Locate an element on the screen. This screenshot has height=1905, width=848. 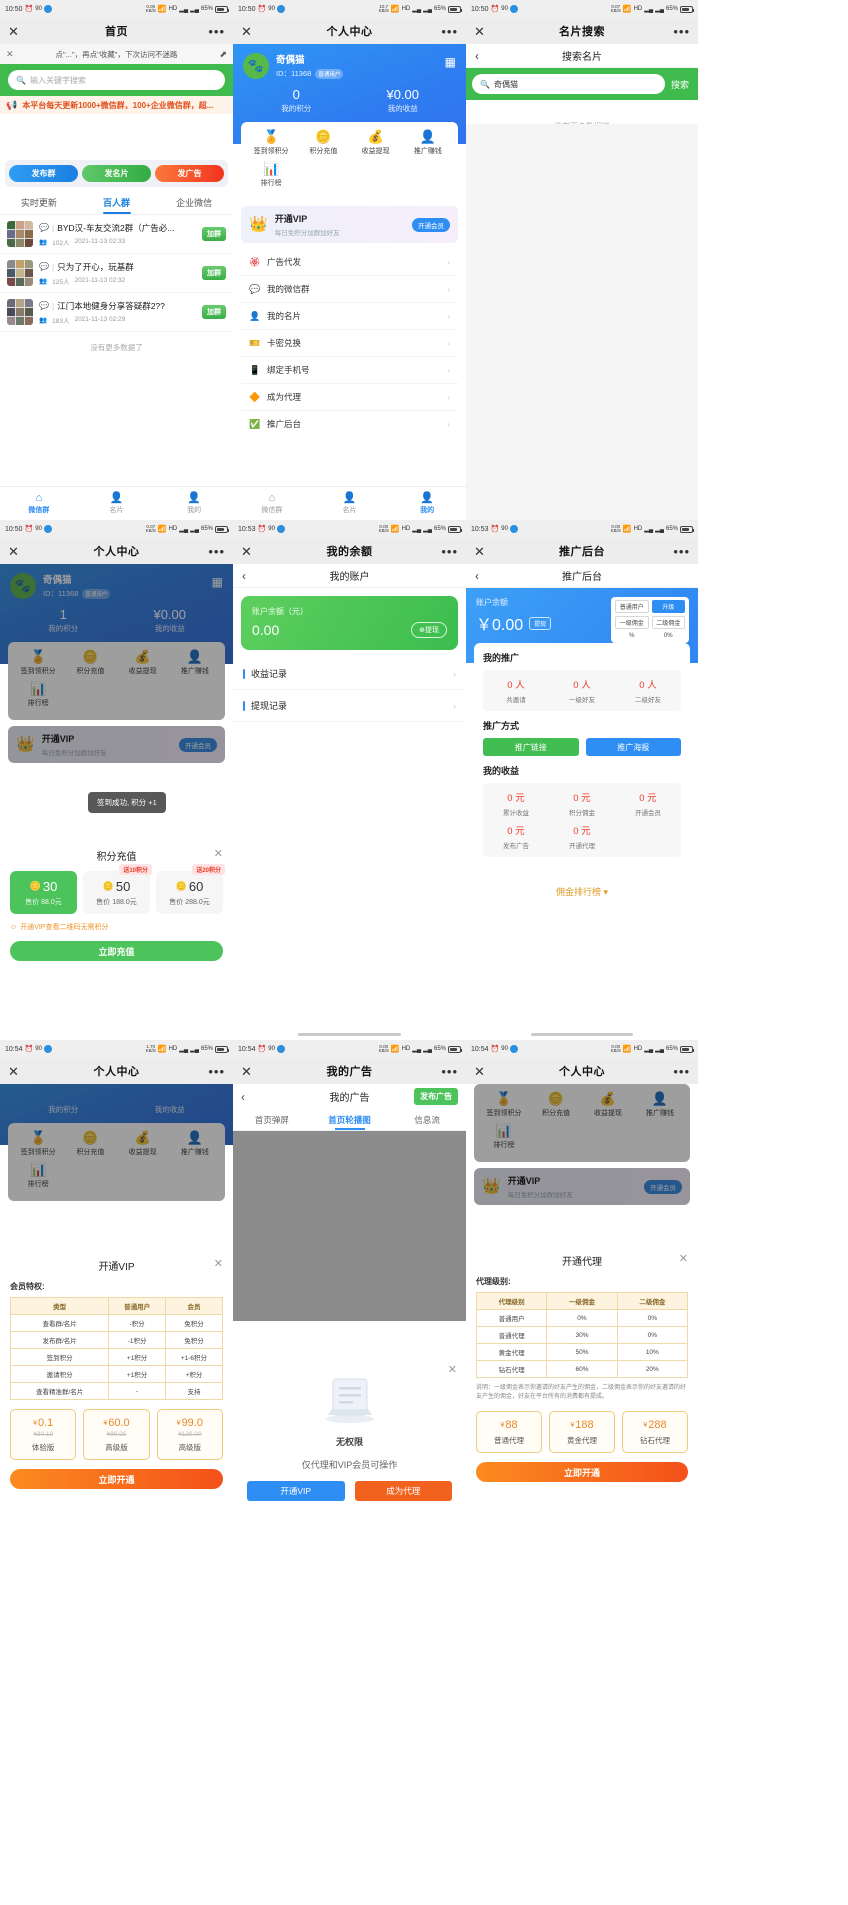
tab-home-carousel: 首页轮播图 is located at coordinates (350, 1120).